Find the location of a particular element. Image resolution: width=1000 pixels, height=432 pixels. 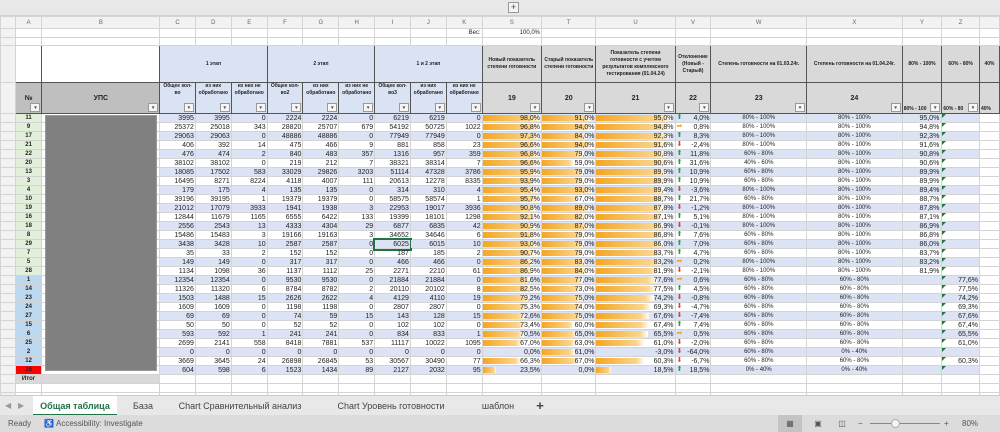

count-cell: 3786 is located at coordinates (464, 172).